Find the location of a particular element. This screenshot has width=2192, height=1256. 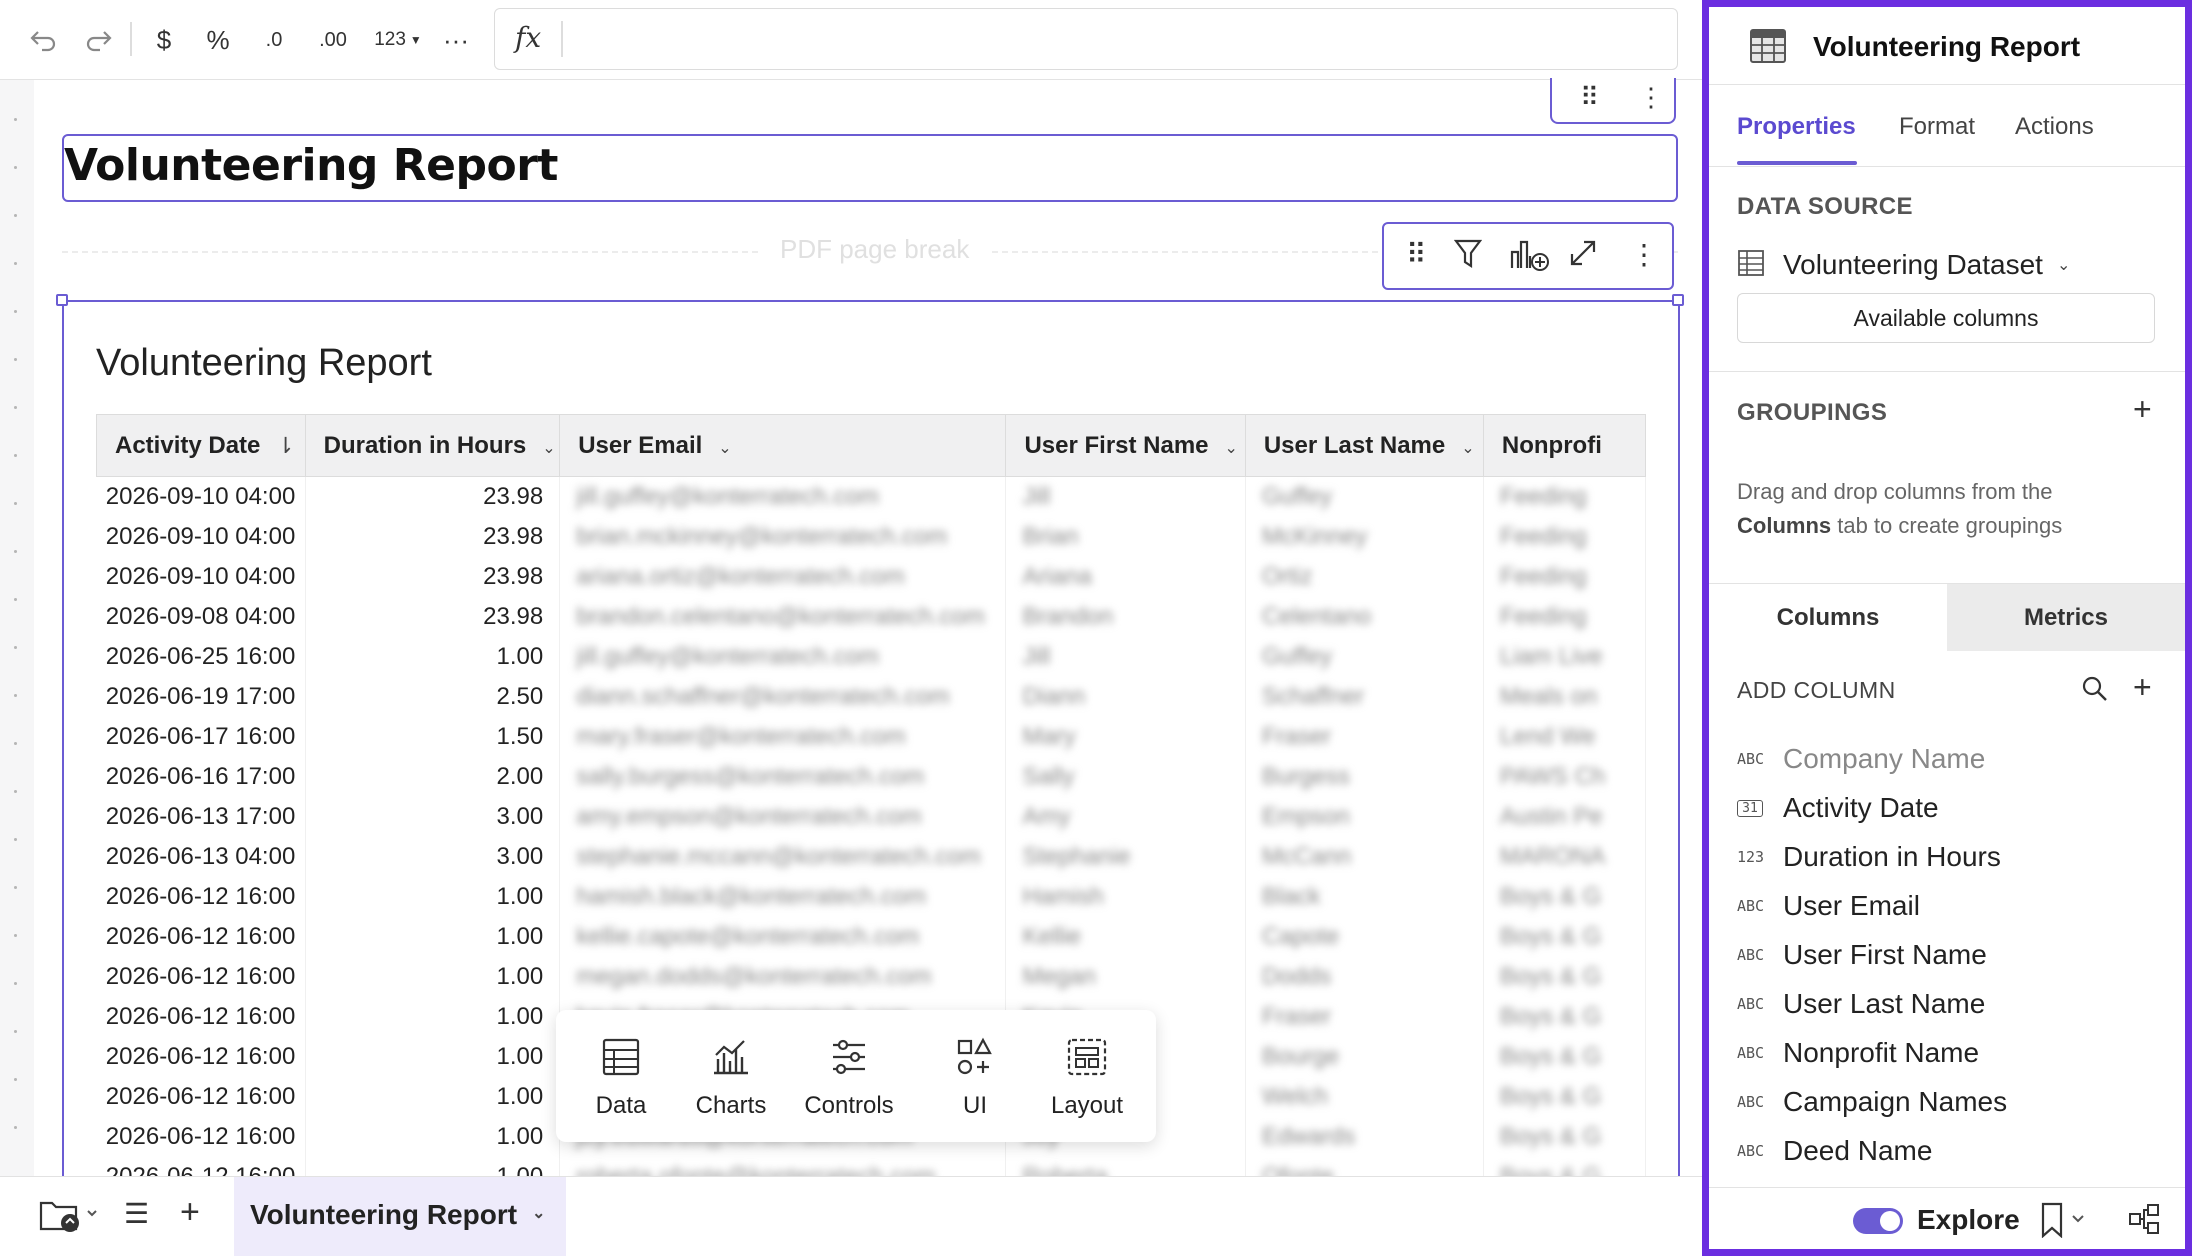

insert-controls-button: Controls is located at coordinates (849, 1077).